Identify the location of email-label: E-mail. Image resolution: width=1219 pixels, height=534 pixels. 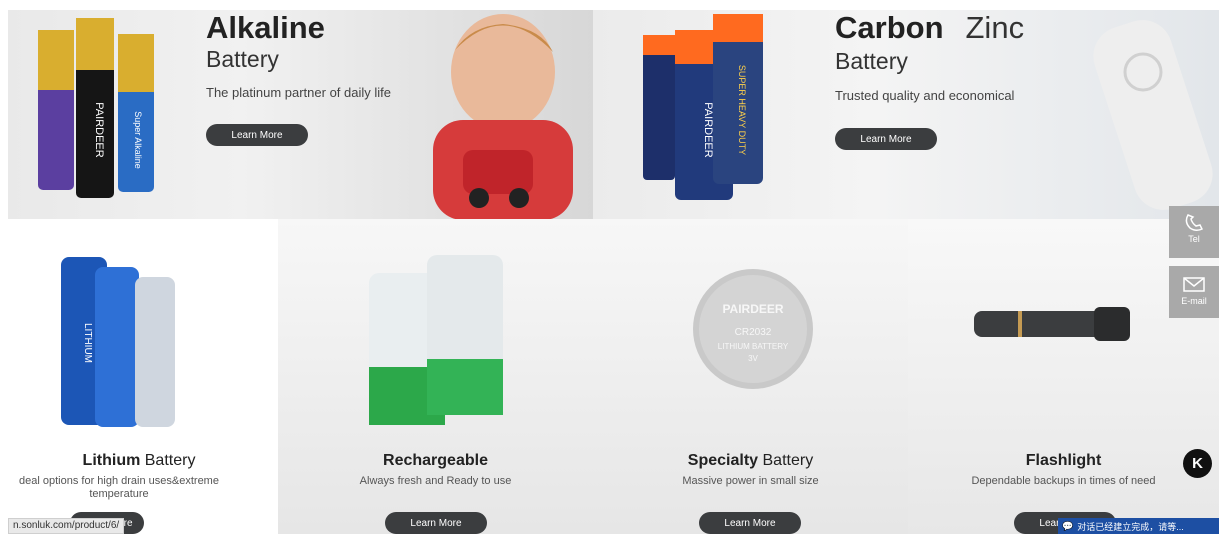
(1194, 301).